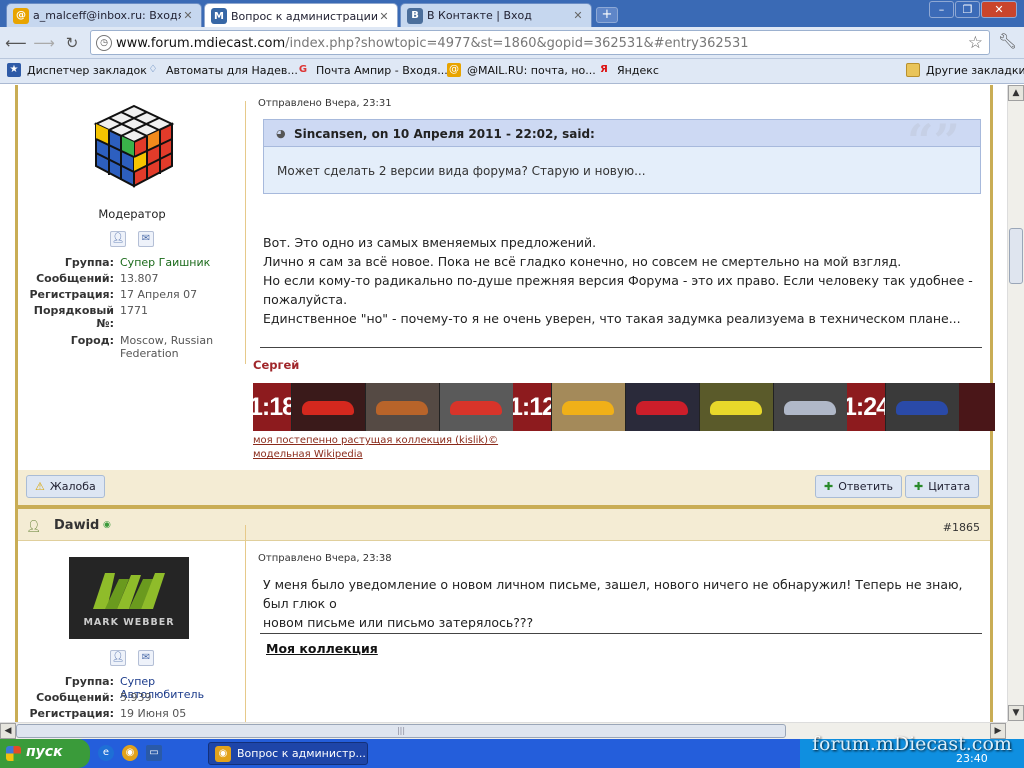  What do you see at coordinates (1016, 93) in the screenshot?
I see `scroll-up-icon: ▲` at bounding box center [1016, 93].